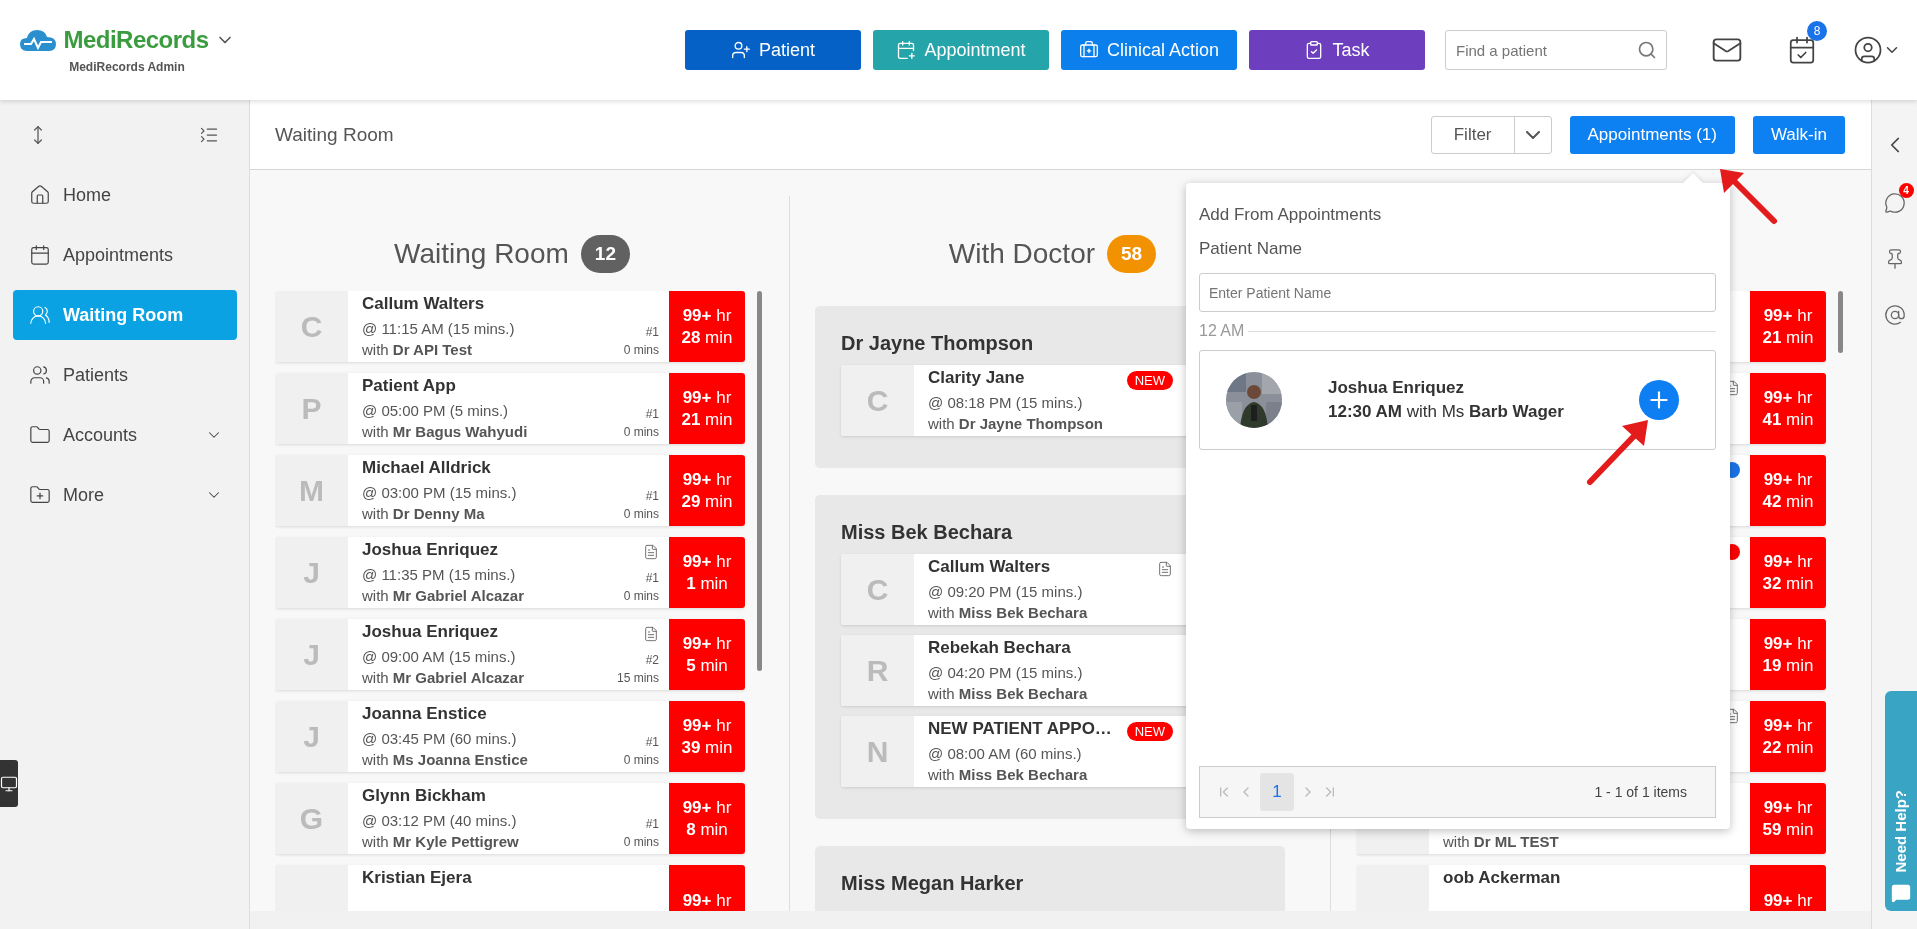 This screenshot has width=1917, height=929. I want to click on search-icon, so click(1647, 50).